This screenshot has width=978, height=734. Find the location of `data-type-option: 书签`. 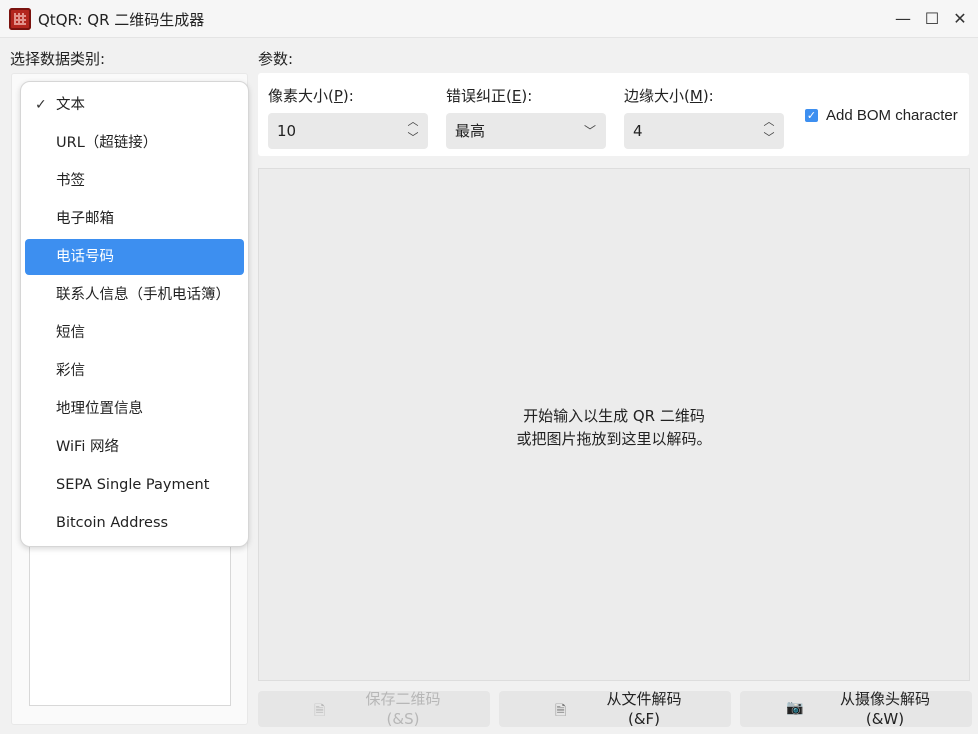

data-type-option: 书签 is located at coordinates (134, 181).